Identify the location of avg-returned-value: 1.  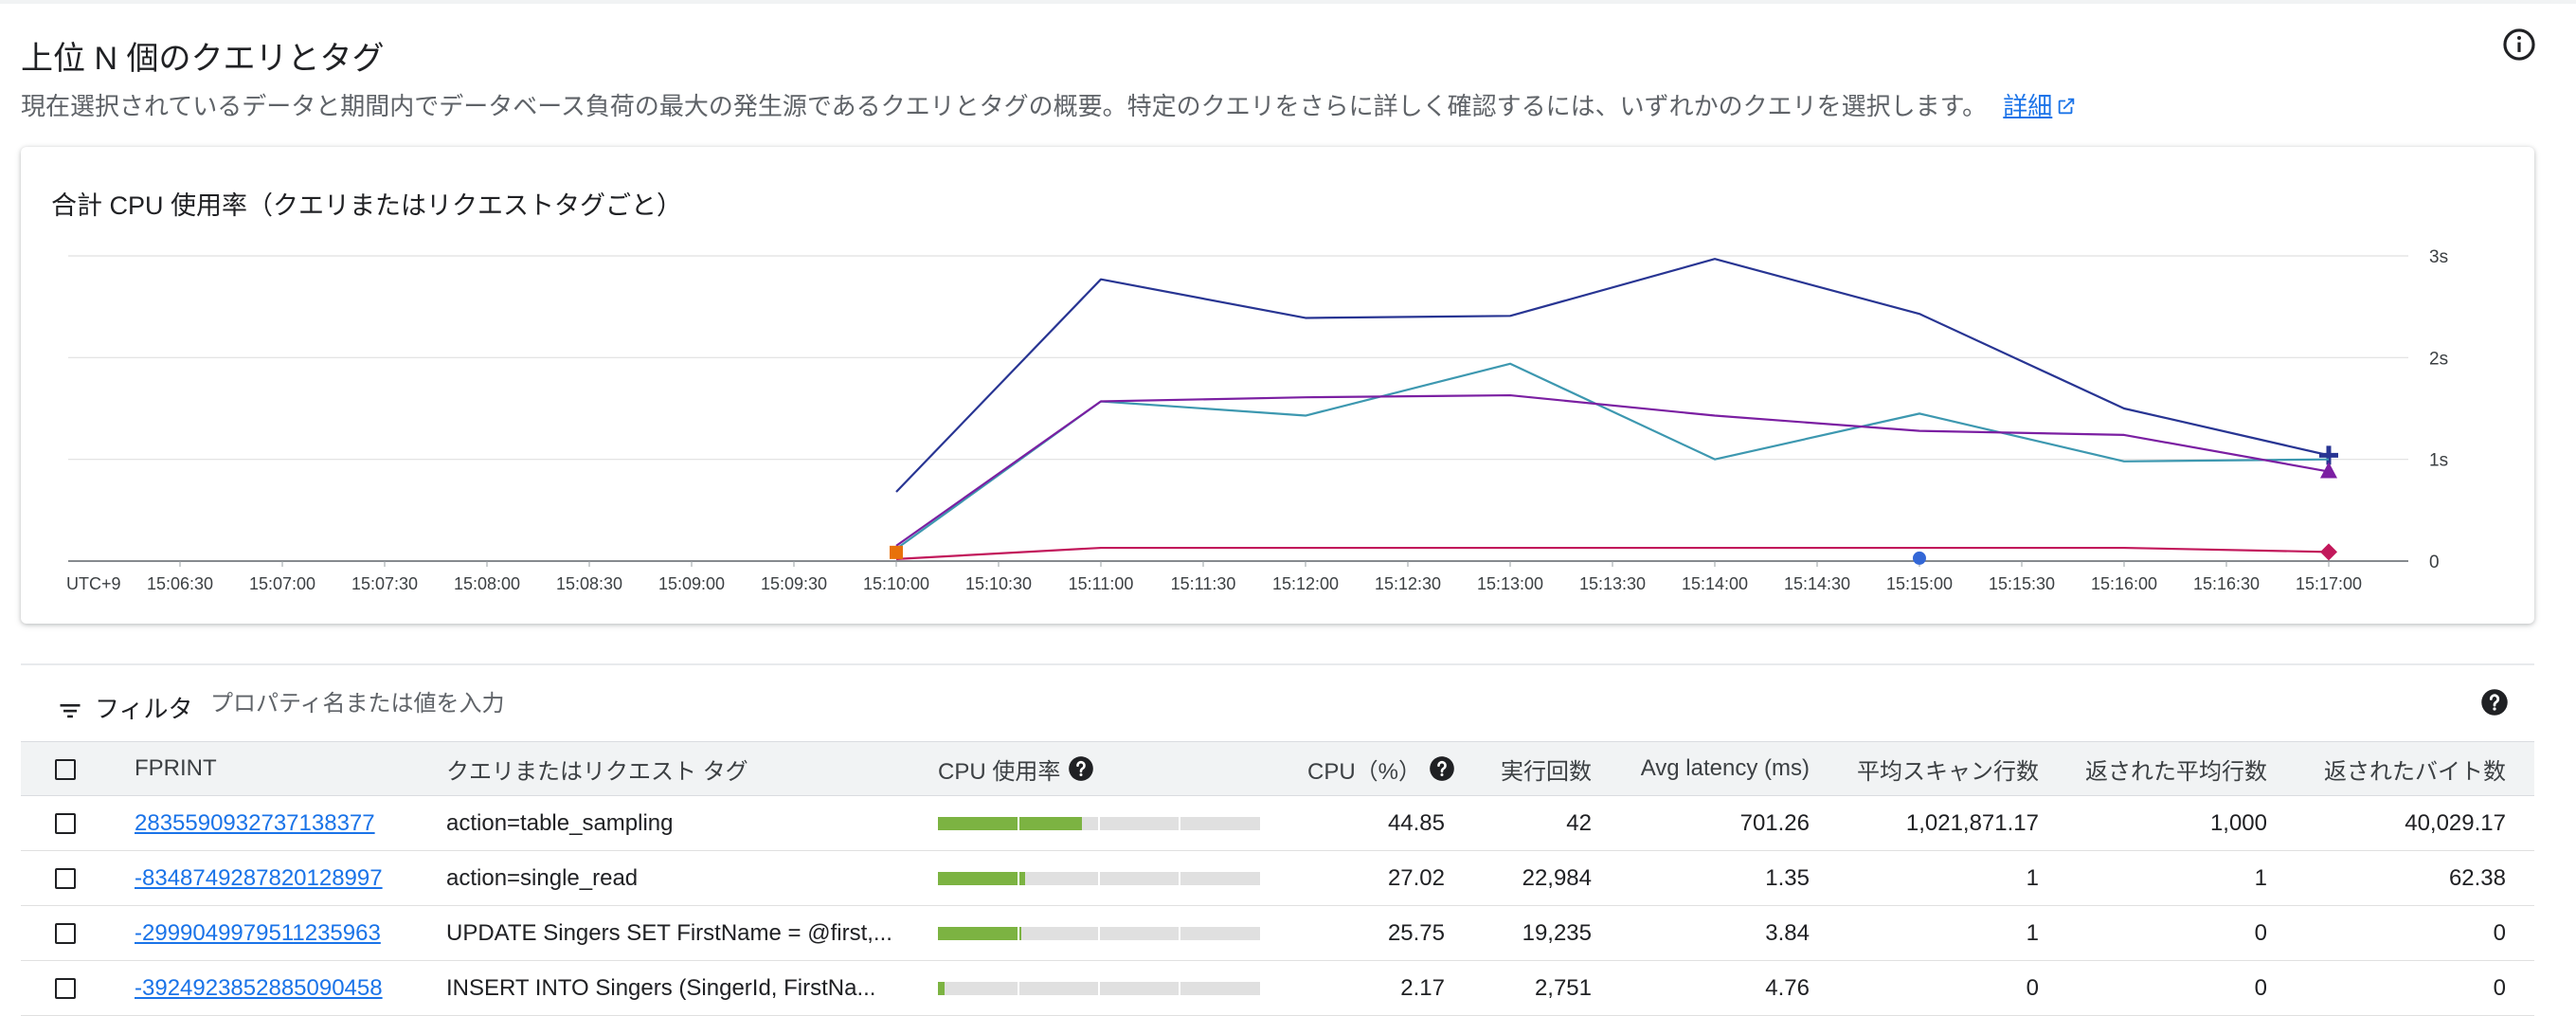
(2181, 878).